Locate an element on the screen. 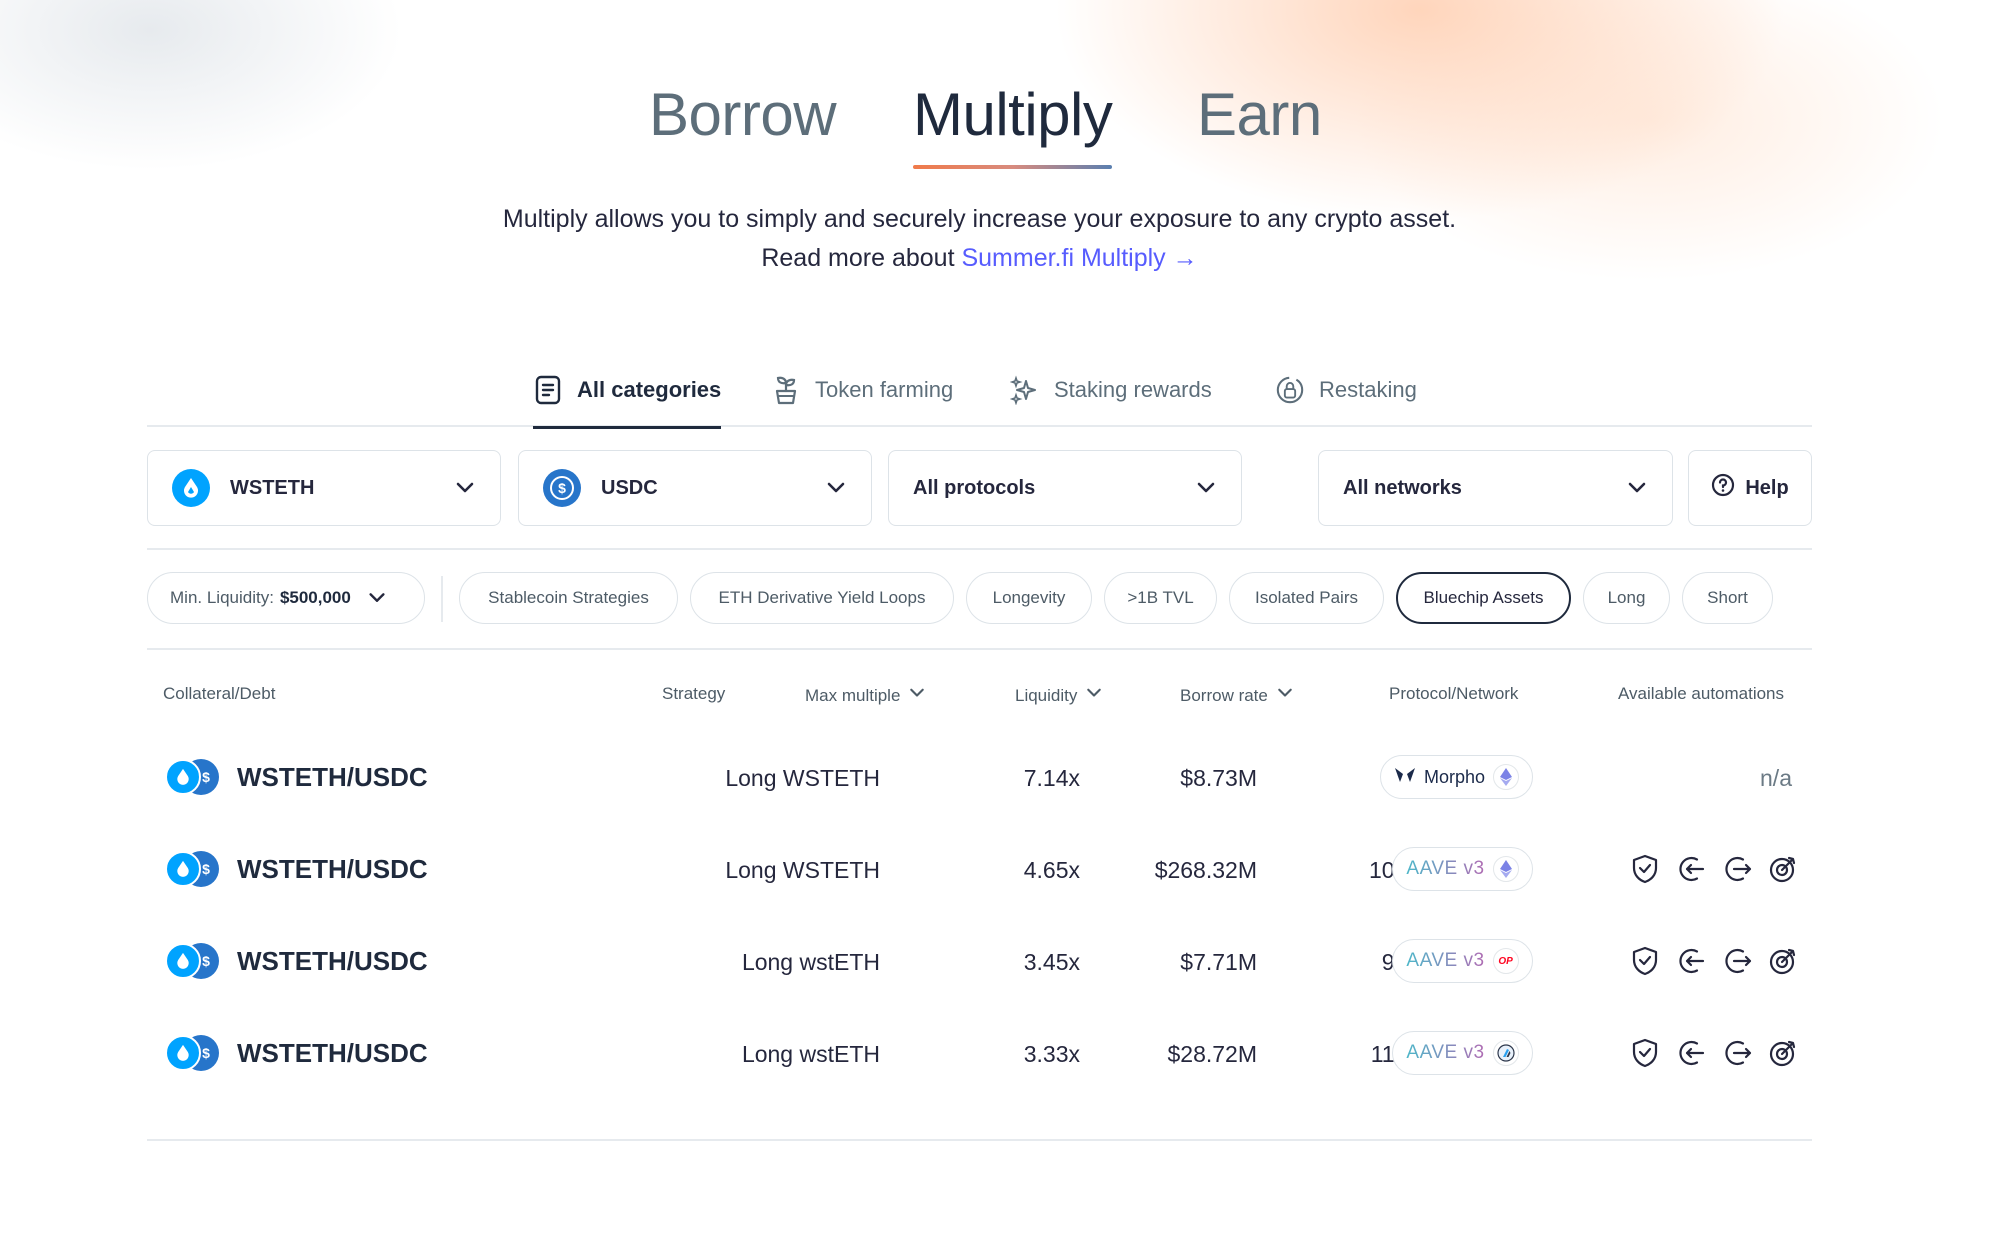 Image resolution: width=2000 pixels, height=1239 pixels. help-button: Help is located at coordinates (1750, 488).